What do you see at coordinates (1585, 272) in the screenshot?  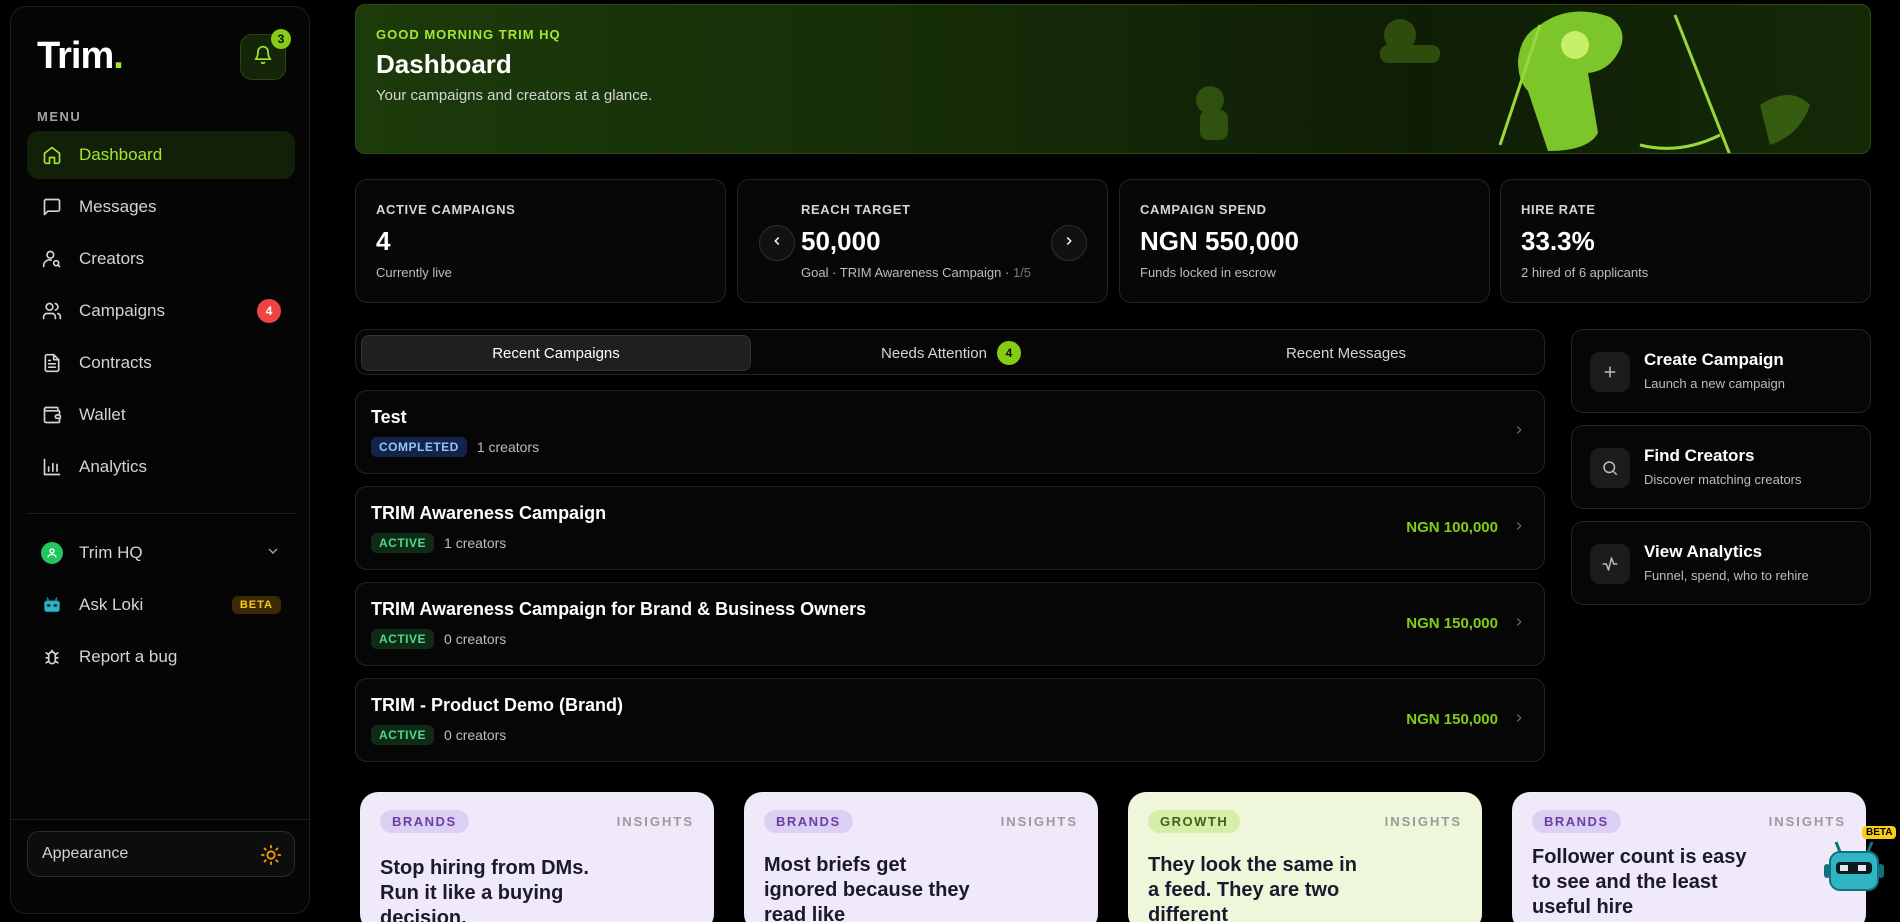 I see `stat-sub: 2 hired of 6 applicants` at bounding box center [1585, 272].